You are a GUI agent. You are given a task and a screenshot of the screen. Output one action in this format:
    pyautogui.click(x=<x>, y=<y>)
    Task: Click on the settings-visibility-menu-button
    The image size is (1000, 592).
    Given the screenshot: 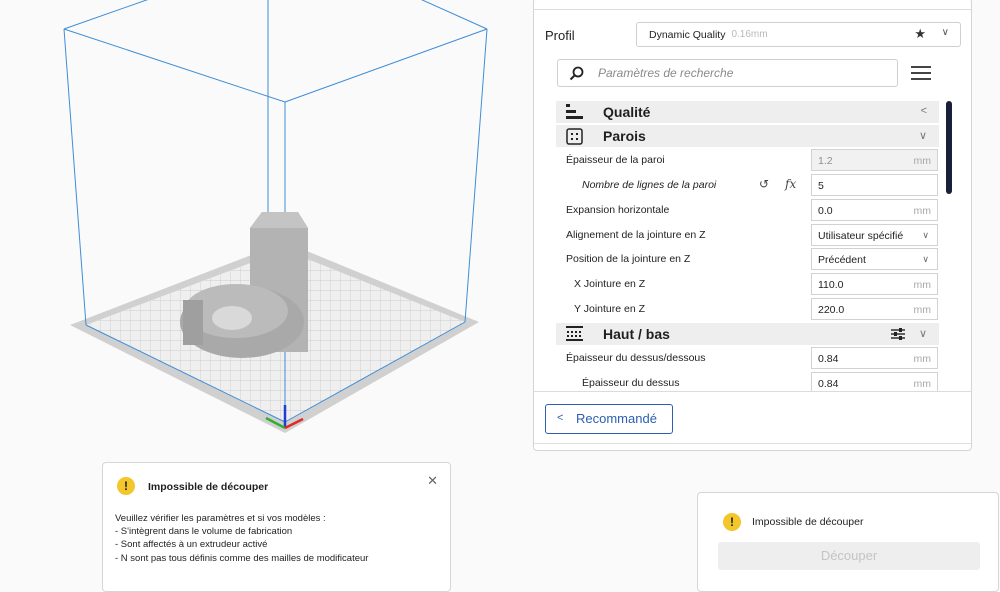 What is the action you would take?
    pyautogui.click(x=921, y=72)
    